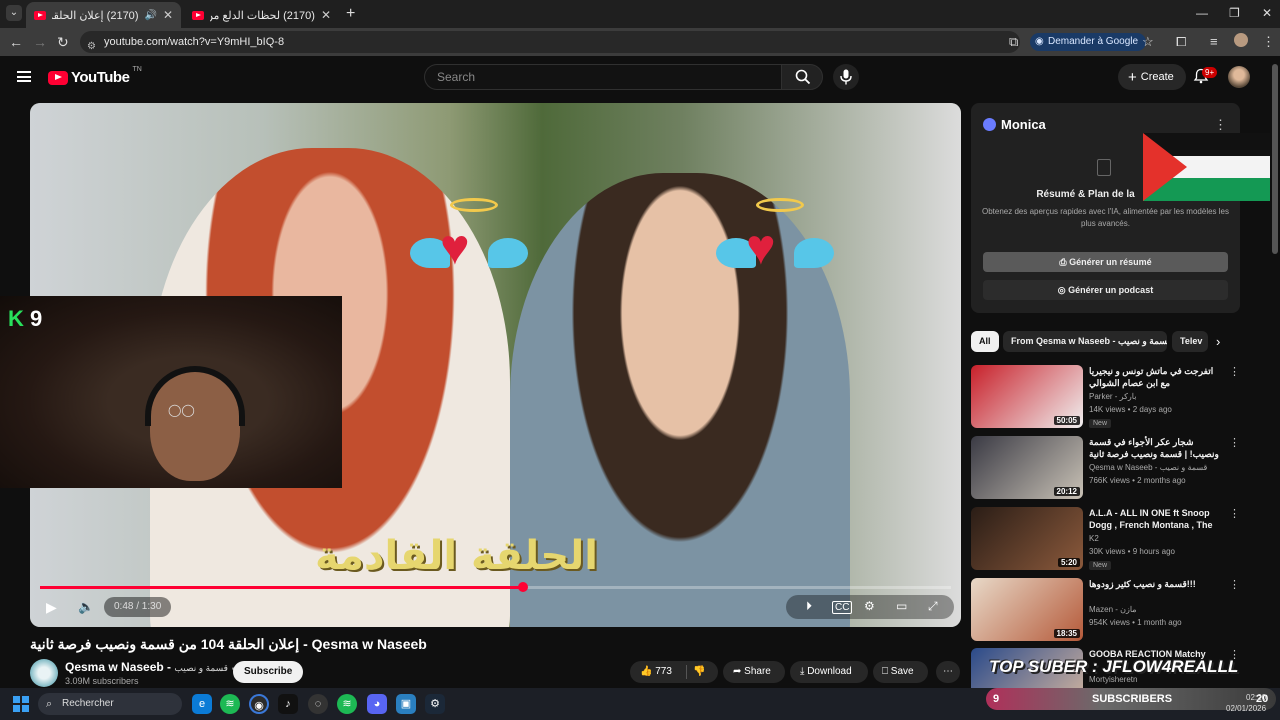  I want to click on close-window-icon: ✕, so click(1267, 13).